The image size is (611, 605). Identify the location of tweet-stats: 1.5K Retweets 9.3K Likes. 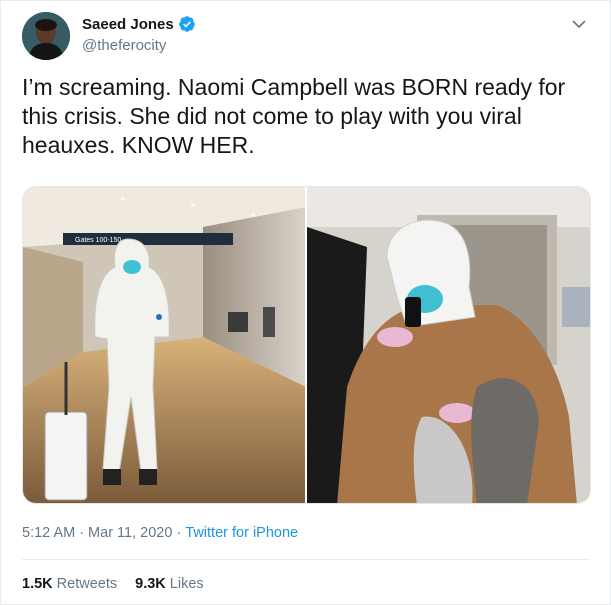
(113, 584).